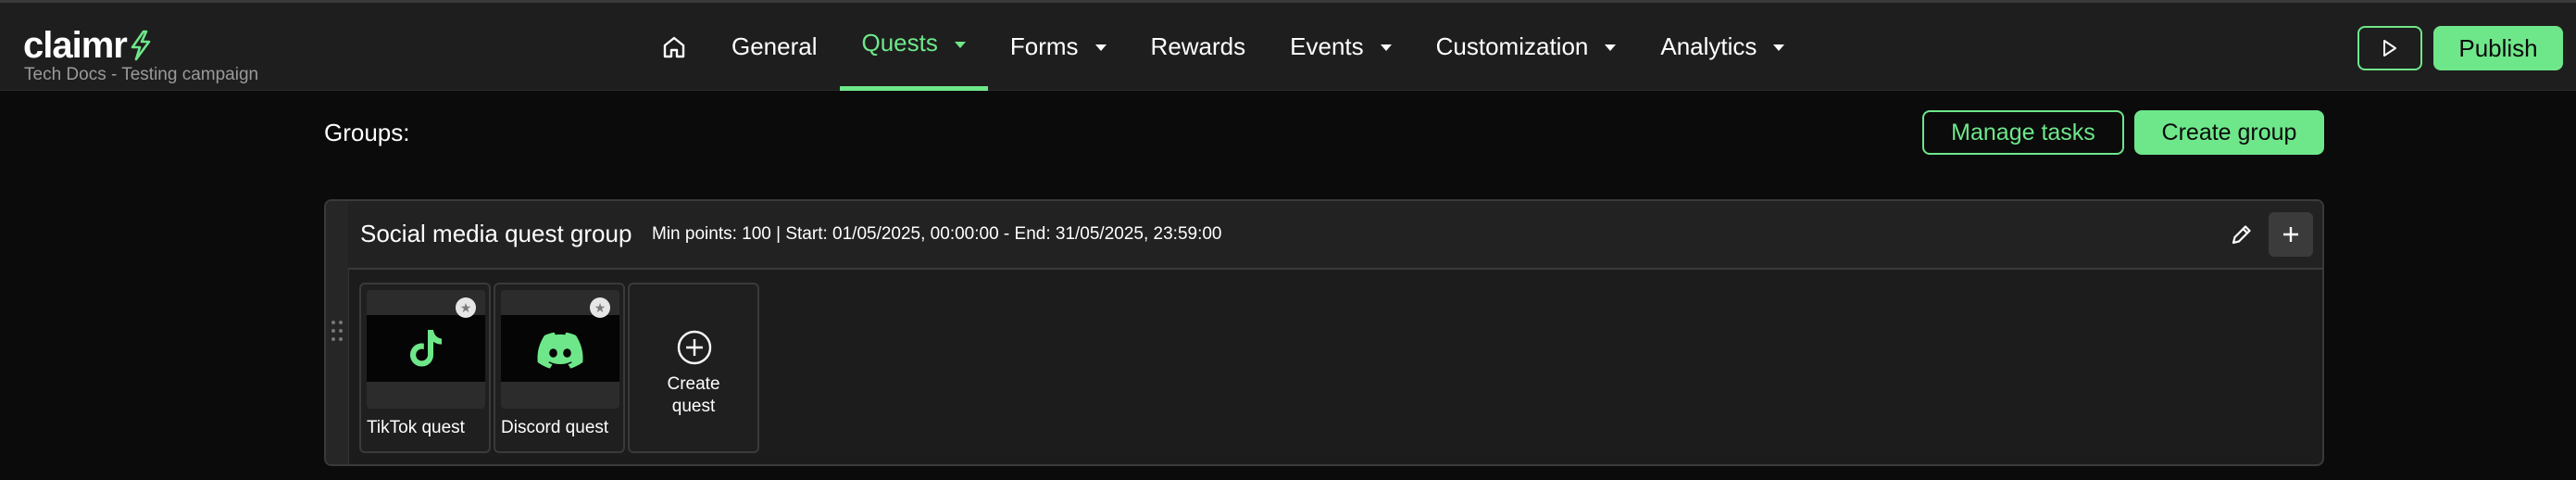 The height and width of the screenshot is (480, 2576). I want to click on nav-analytics: Analytics, so click(1723, 47).